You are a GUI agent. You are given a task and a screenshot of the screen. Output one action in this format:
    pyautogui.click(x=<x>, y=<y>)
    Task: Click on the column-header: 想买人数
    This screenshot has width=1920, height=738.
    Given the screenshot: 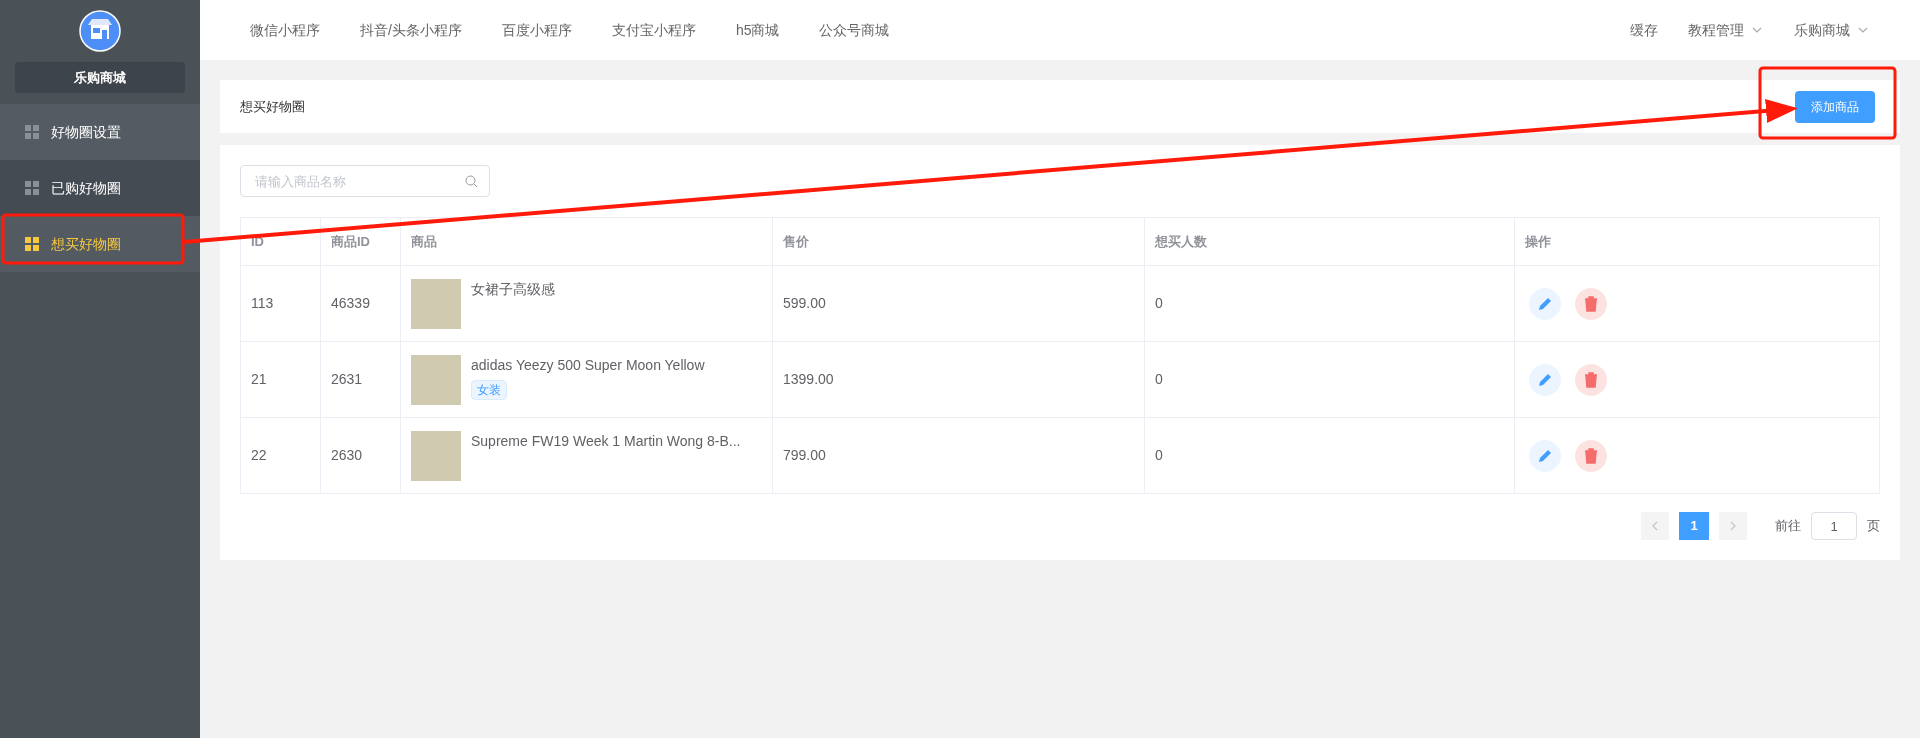 What is the action you would take?
    pyautogui.click(x=1329, y=241)
    